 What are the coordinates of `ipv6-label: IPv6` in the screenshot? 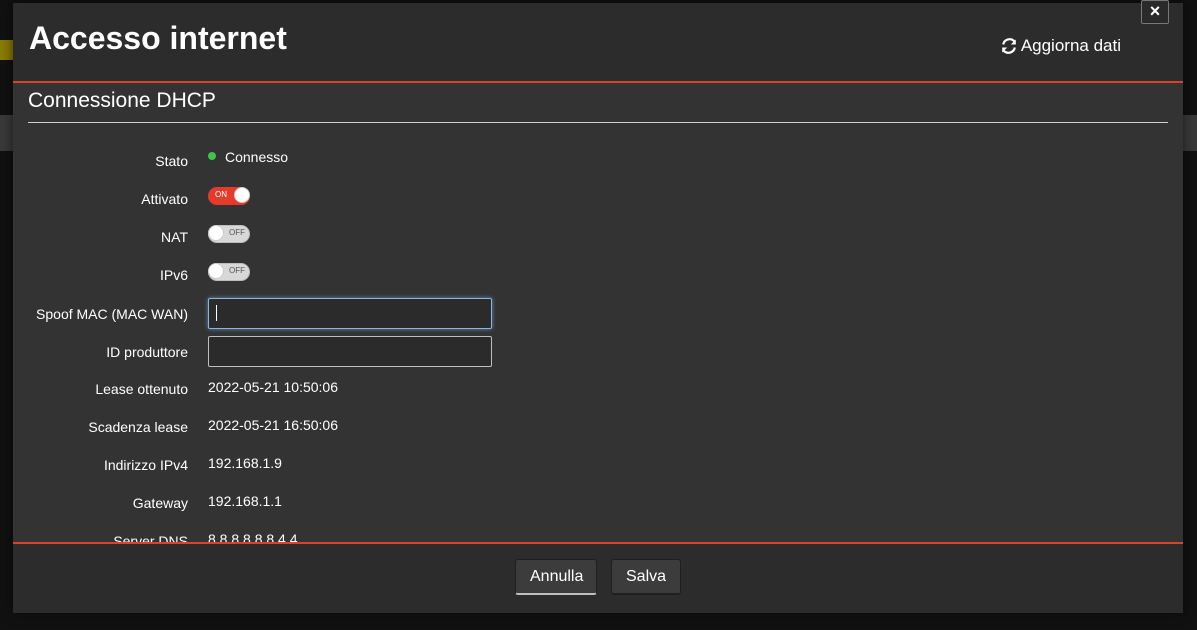 It's located at (173, 275).